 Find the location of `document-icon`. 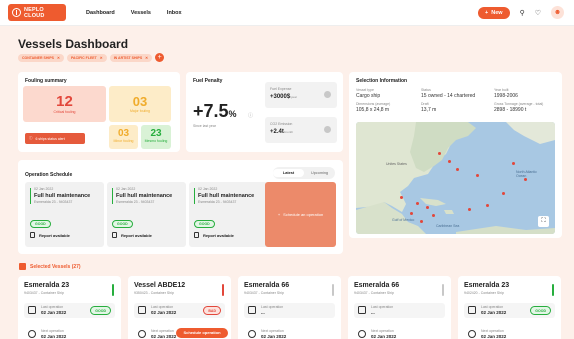

document-icon is located at coordinates (196, 235).